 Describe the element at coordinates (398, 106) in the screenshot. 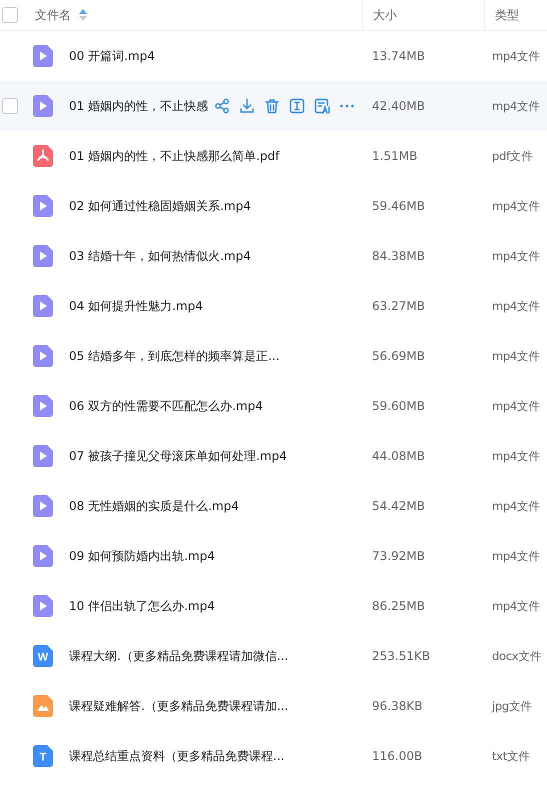

I see `file-size: 42.40MB` at that location.